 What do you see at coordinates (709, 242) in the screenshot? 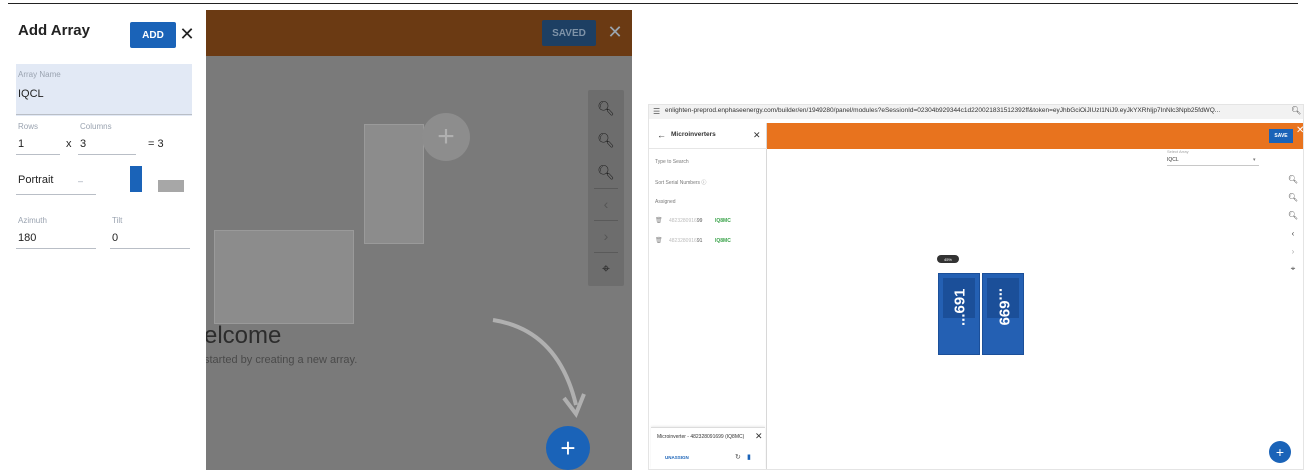
I see `list-item: 🗑︎ 482328091691 IQ8MC` at bounding box center [709, 242].